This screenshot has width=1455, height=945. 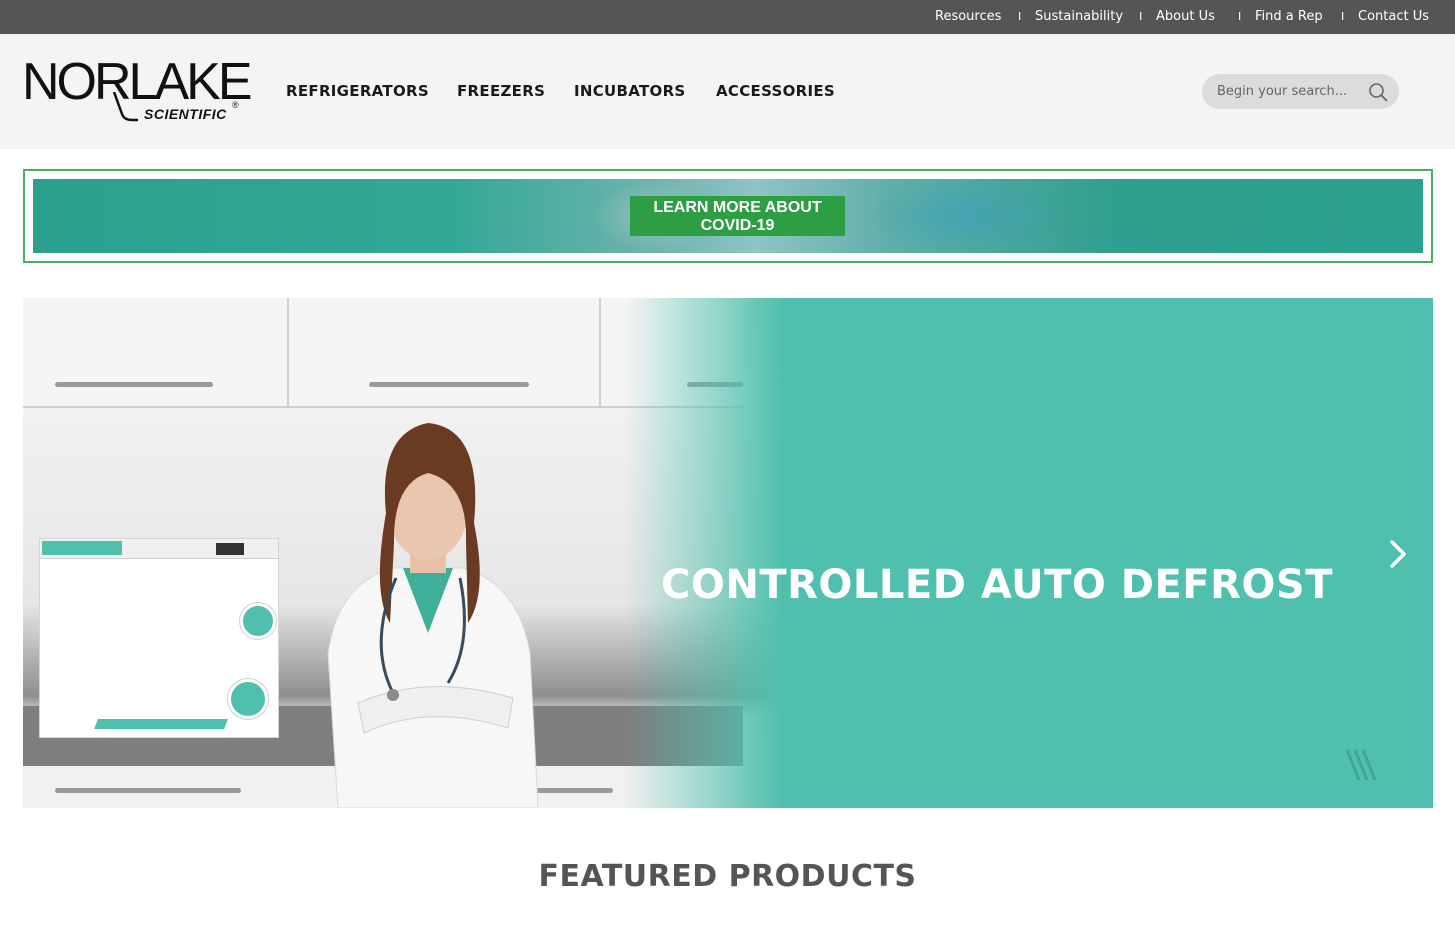 What do you see at coordinates (1378, 92) in the screenshot?
I see `search-icon` at bounding box center [1378, 92].